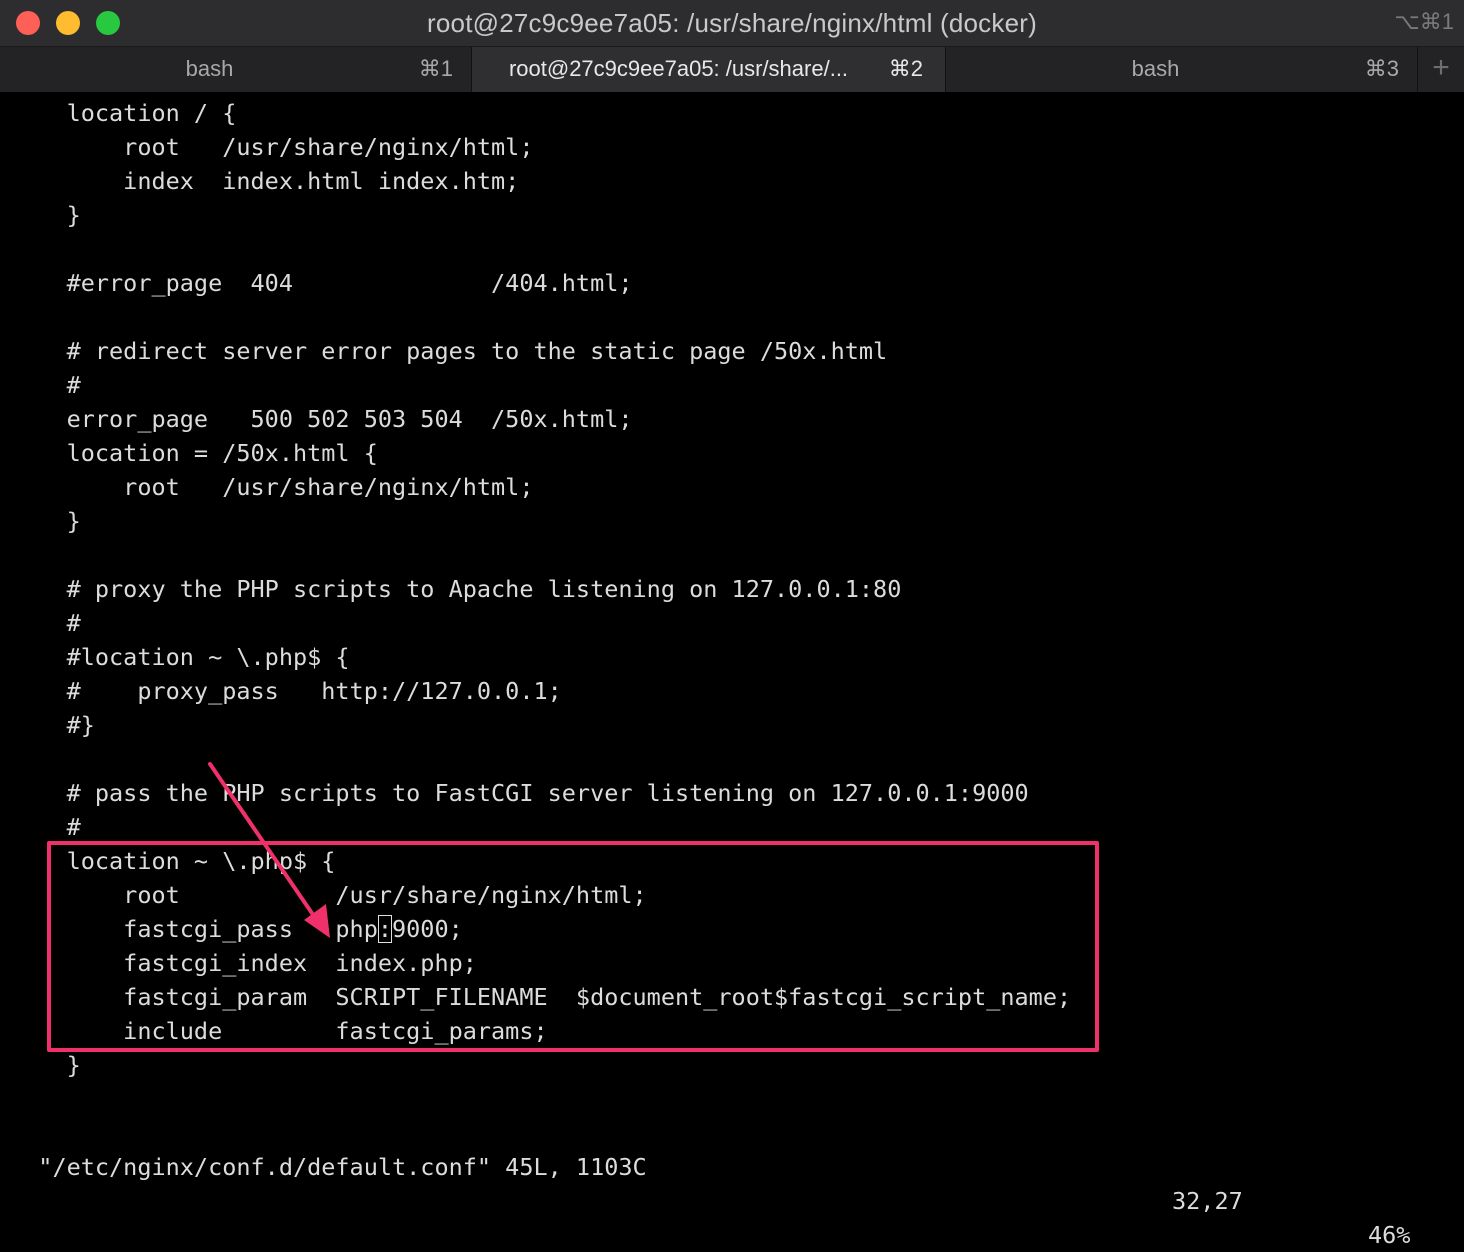  I want to click on code-line: index index.html index.htm;, so click(265, 181).